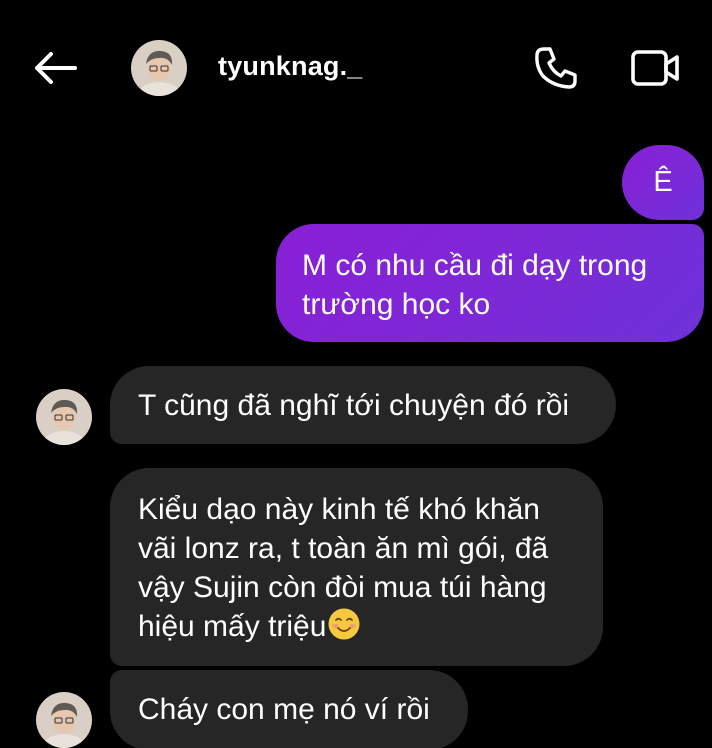 The width and height of the screenshot is (712, 748). I want to click on message-bubble-incoming: Cháy con mẹ nó ví rồi, so click(289, 709).